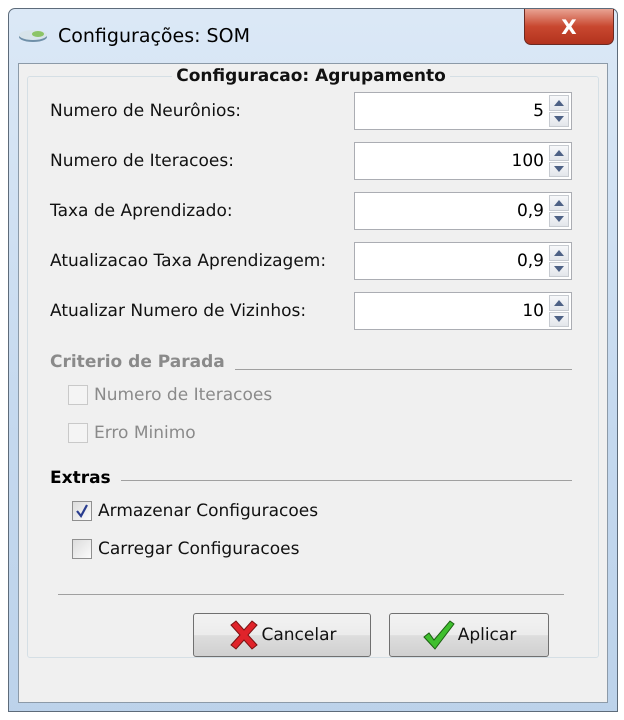 The image size is (624, 720). Describe the element at coordinates (282, 635) in the screenshot. I see `cancel-button: Cancelar` at that location.